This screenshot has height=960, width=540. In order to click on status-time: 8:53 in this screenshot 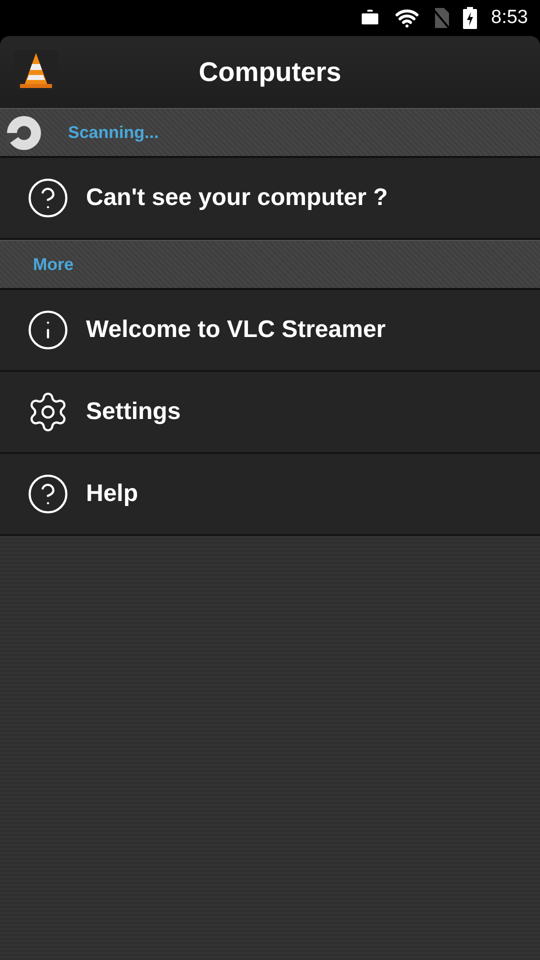, I will do `click(509, 18)`.